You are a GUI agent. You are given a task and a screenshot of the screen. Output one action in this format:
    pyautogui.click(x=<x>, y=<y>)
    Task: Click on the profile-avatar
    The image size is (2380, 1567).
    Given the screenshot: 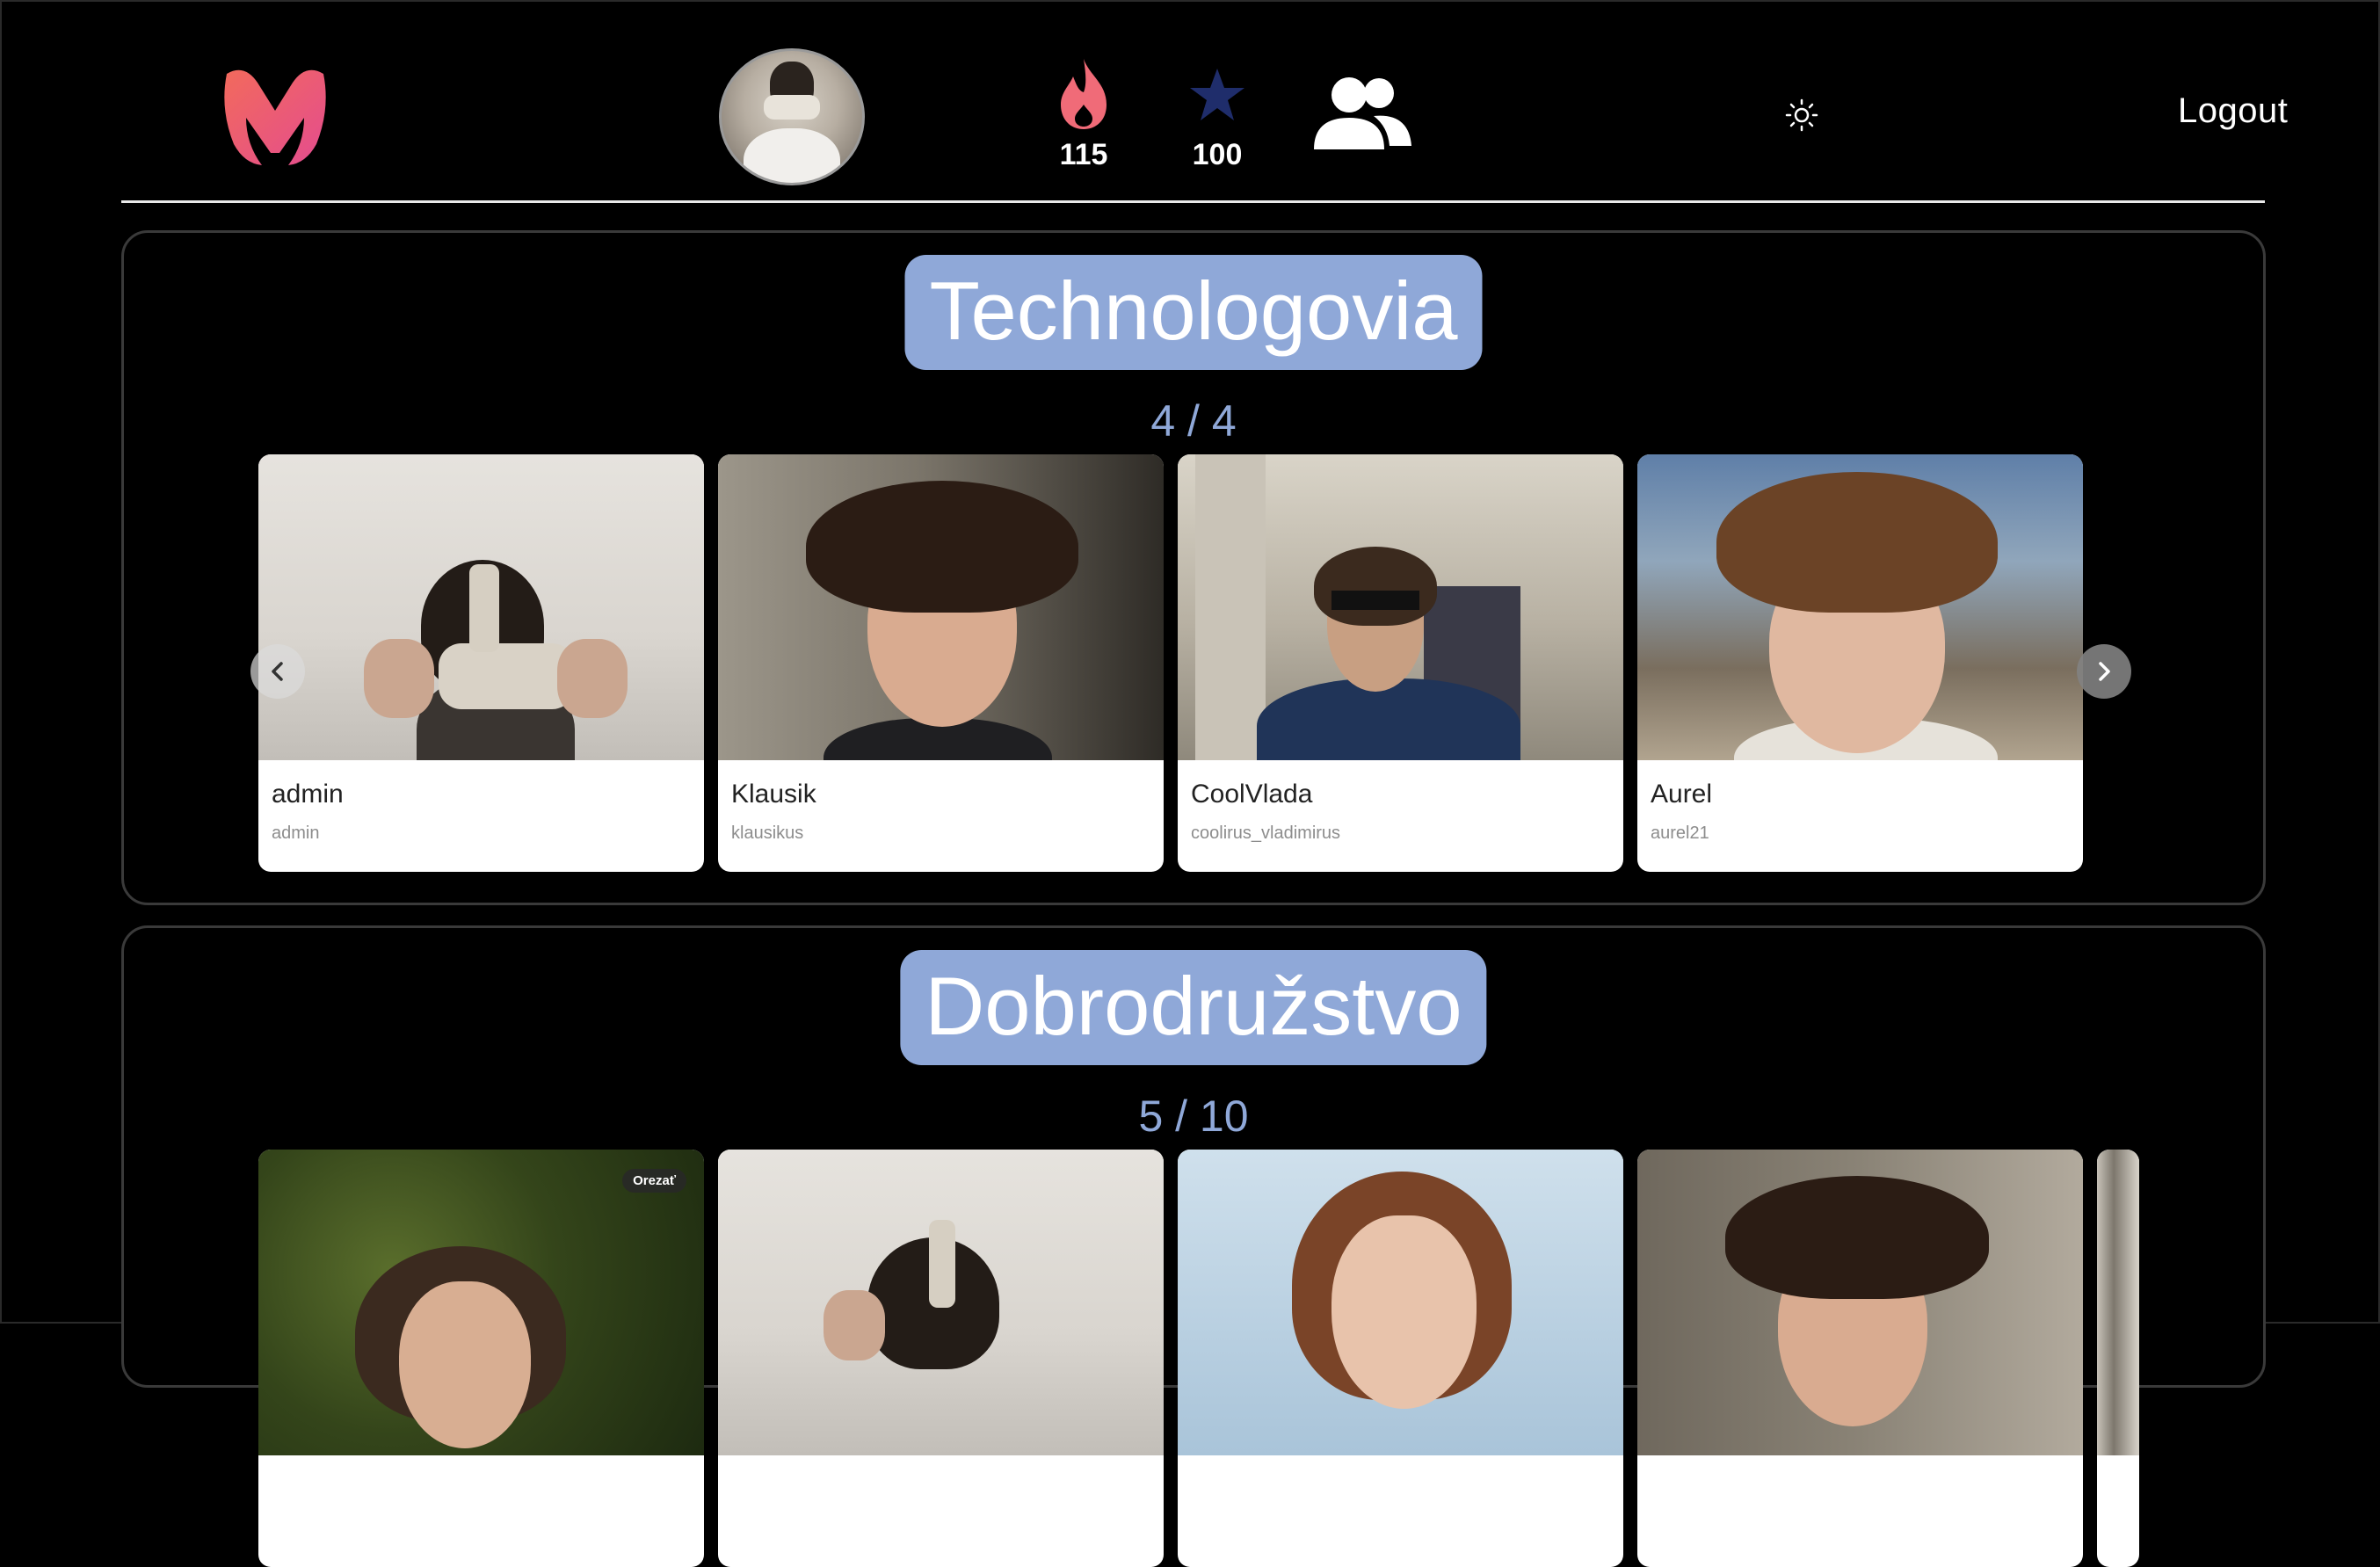 What is the action you would take?
    pyautogui.click(x=792, y=116)
    